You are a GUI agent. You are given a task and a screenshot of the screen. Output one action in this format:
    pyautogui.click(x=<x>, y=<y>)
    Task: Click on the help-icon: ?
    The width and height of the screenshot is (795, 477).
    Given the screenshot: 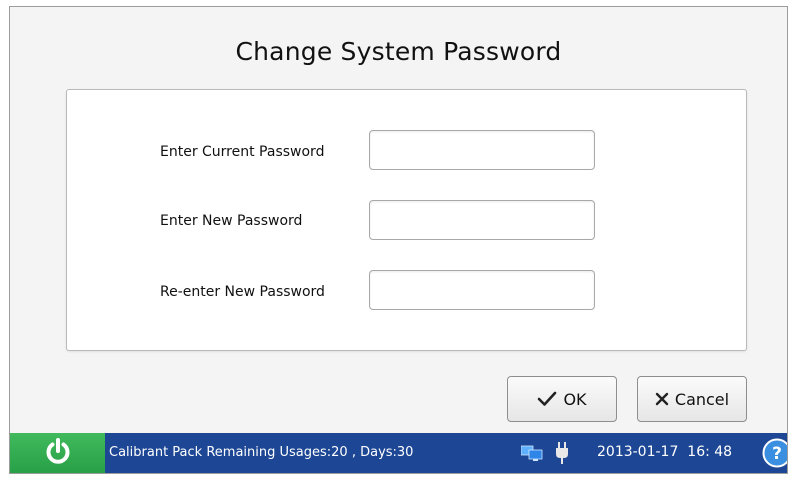 What is the action you would take?
    pyautogui.click(x=774, y=453)
    